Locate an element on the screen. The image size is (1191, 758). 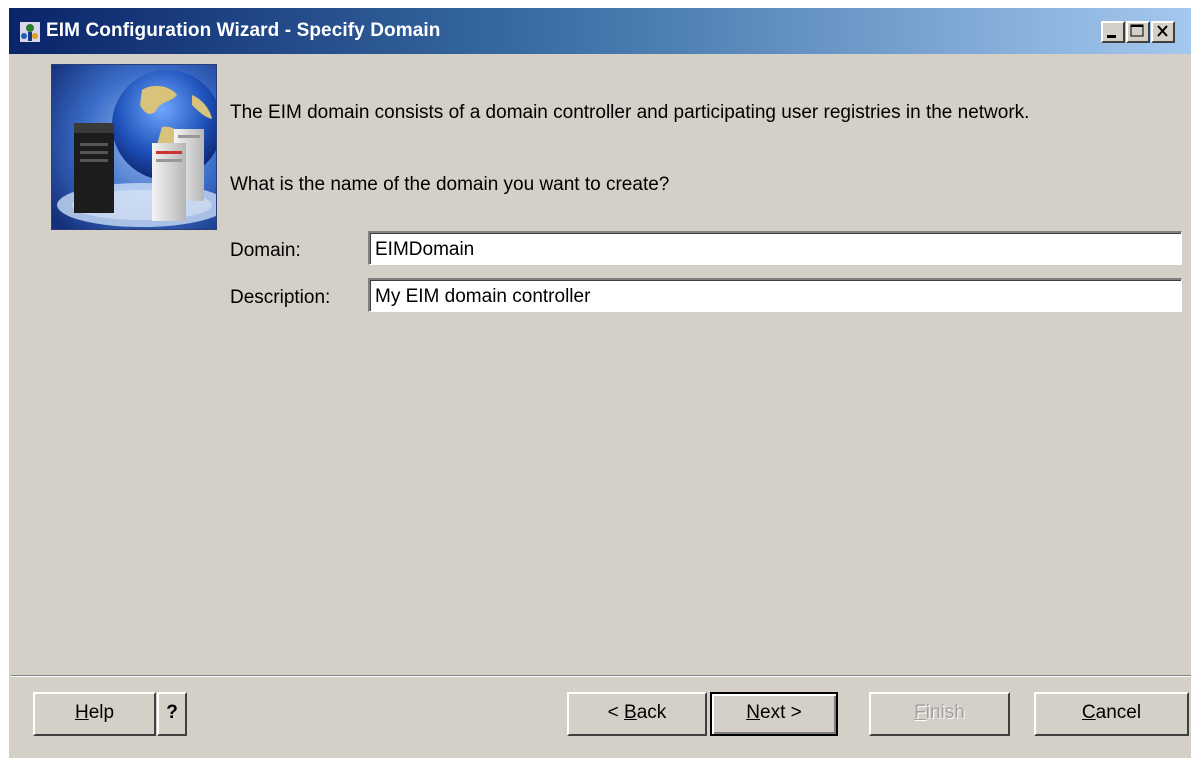
context-help-button: ? is located at coordinates (172, 714).